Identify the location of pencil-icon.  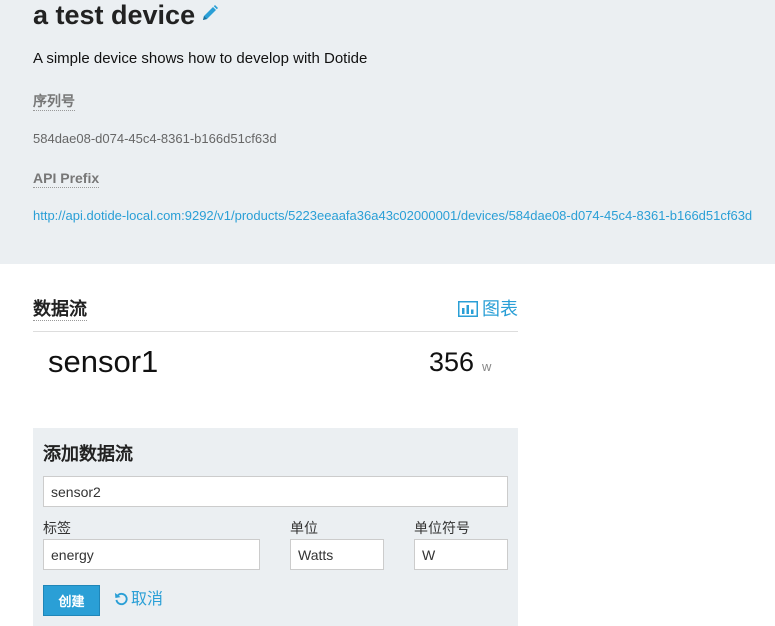
(210, 15).